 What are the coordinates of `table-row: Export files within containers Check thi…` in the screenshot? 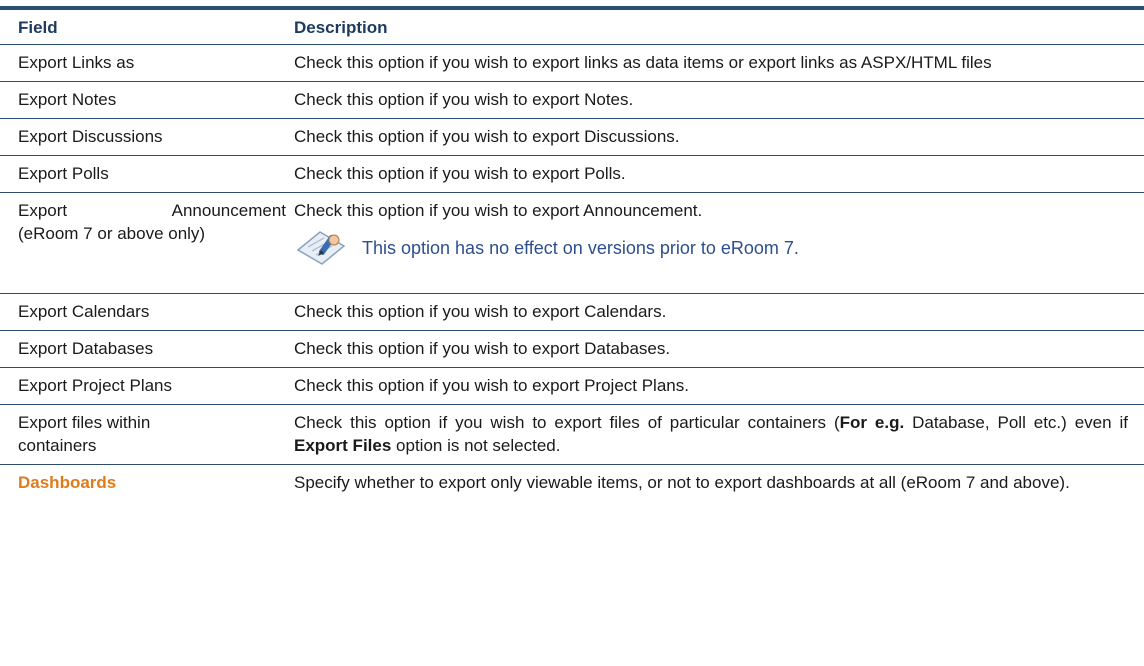 It's located at (572, 435).